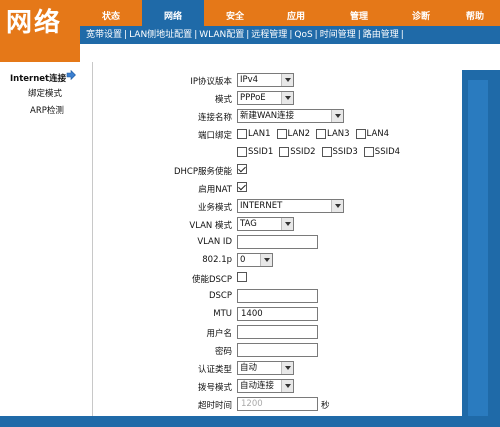  I want to click on checkbox-label: LAN3, so click(338, 134).